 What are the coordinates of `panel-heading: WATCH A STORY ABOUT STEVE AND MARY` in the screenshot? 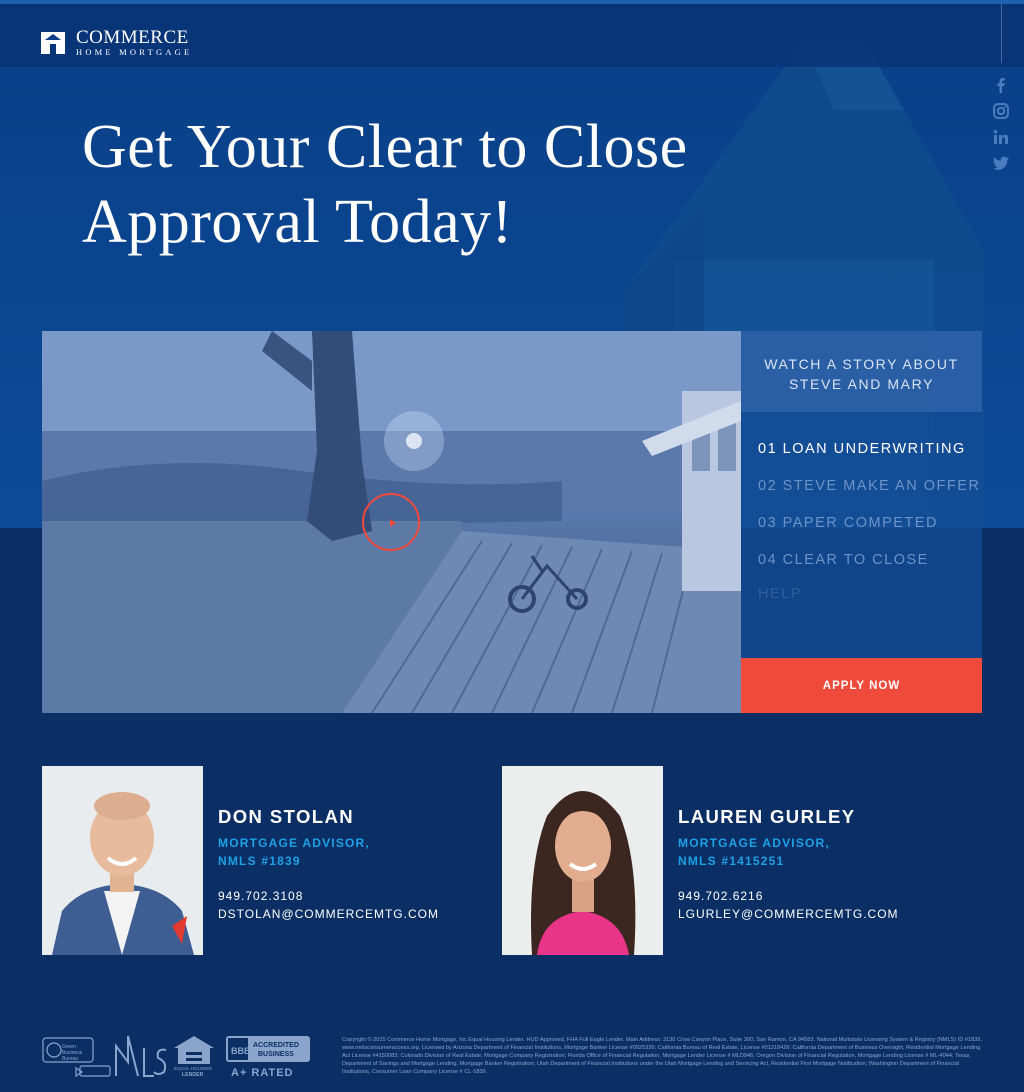 It's located at (861, 371).